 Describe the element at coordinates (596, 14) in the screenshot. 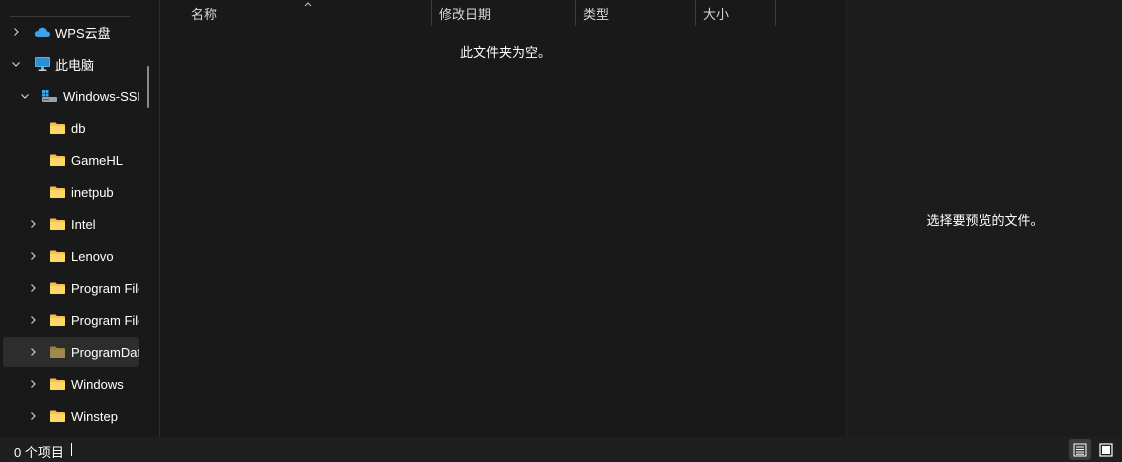

I see `column-type-label: 类型` at that location.